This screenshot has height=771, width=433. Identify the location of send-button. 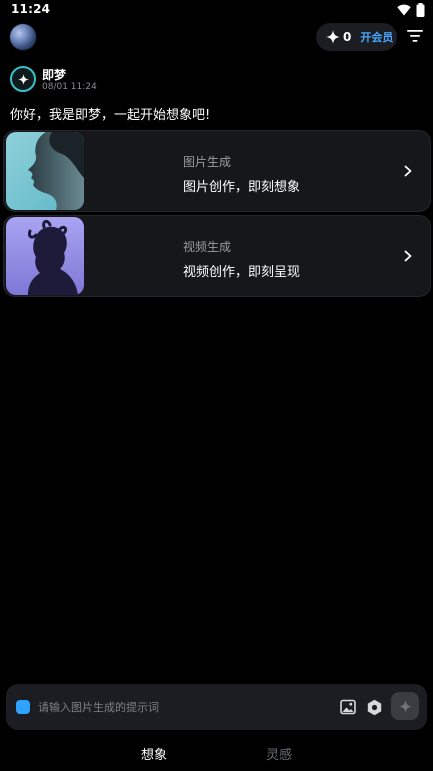
(405, 706).